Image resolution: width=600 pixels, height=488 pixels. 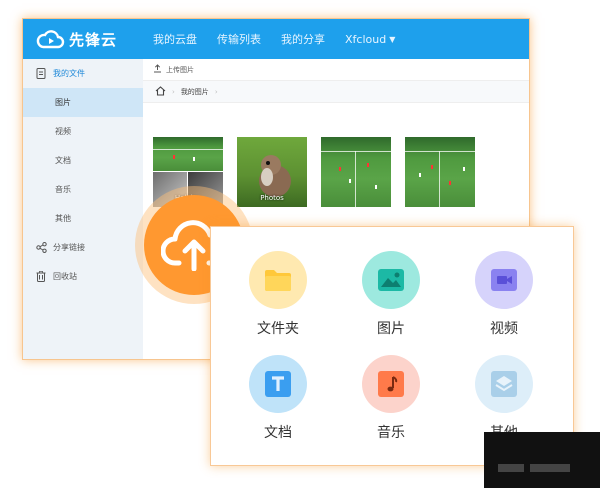 I want to click on category-label: 视频, so click(x=504, y=329).